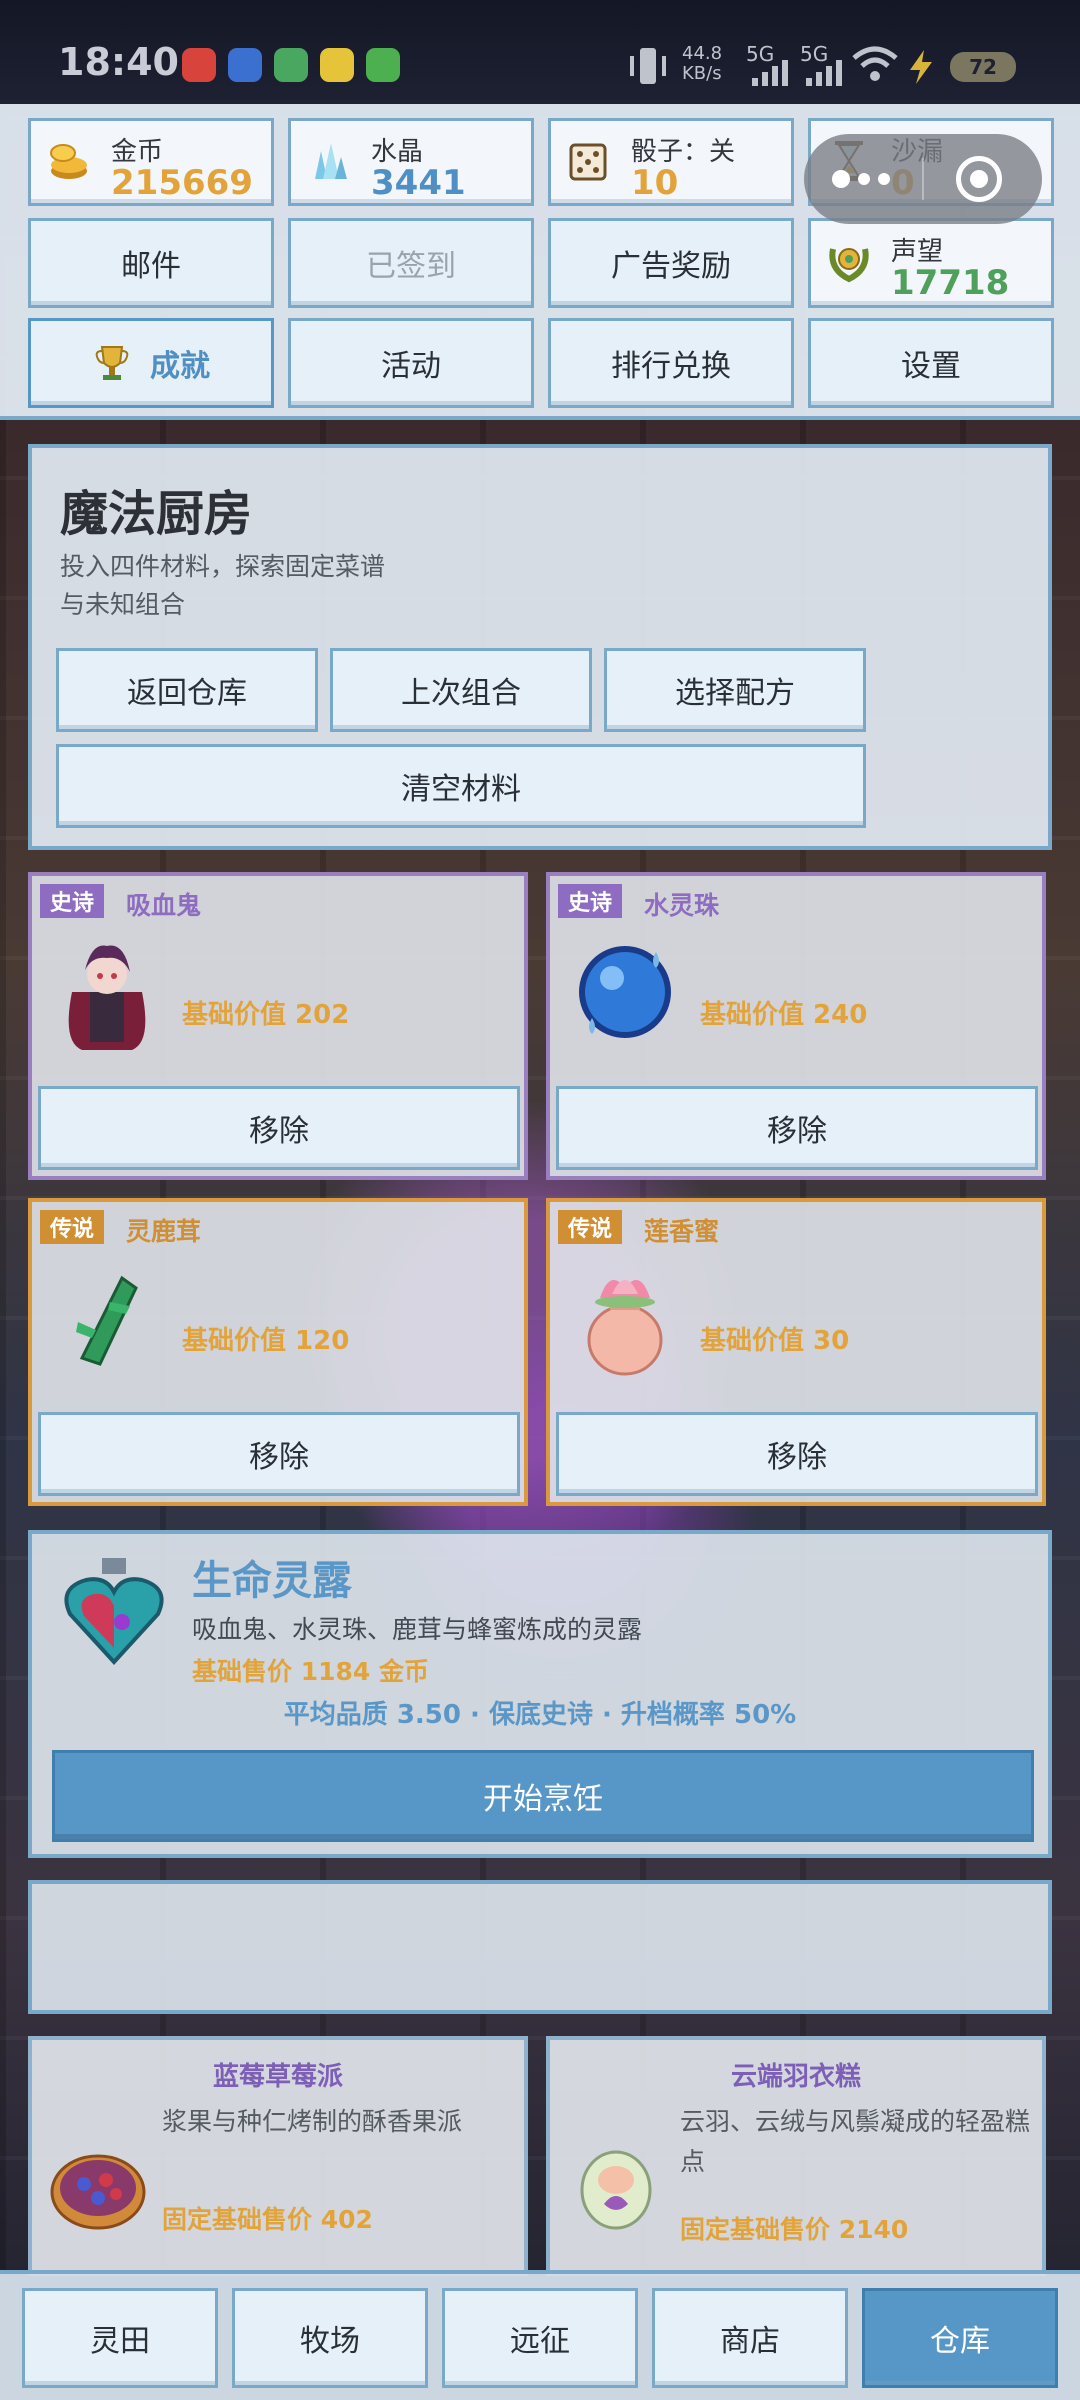 This screenshot has width=1080, height=2400. What do you see at coordinates (68, 161) in the screenshot?
I see `gold-coin-icon` at bounding box center [68, 161].